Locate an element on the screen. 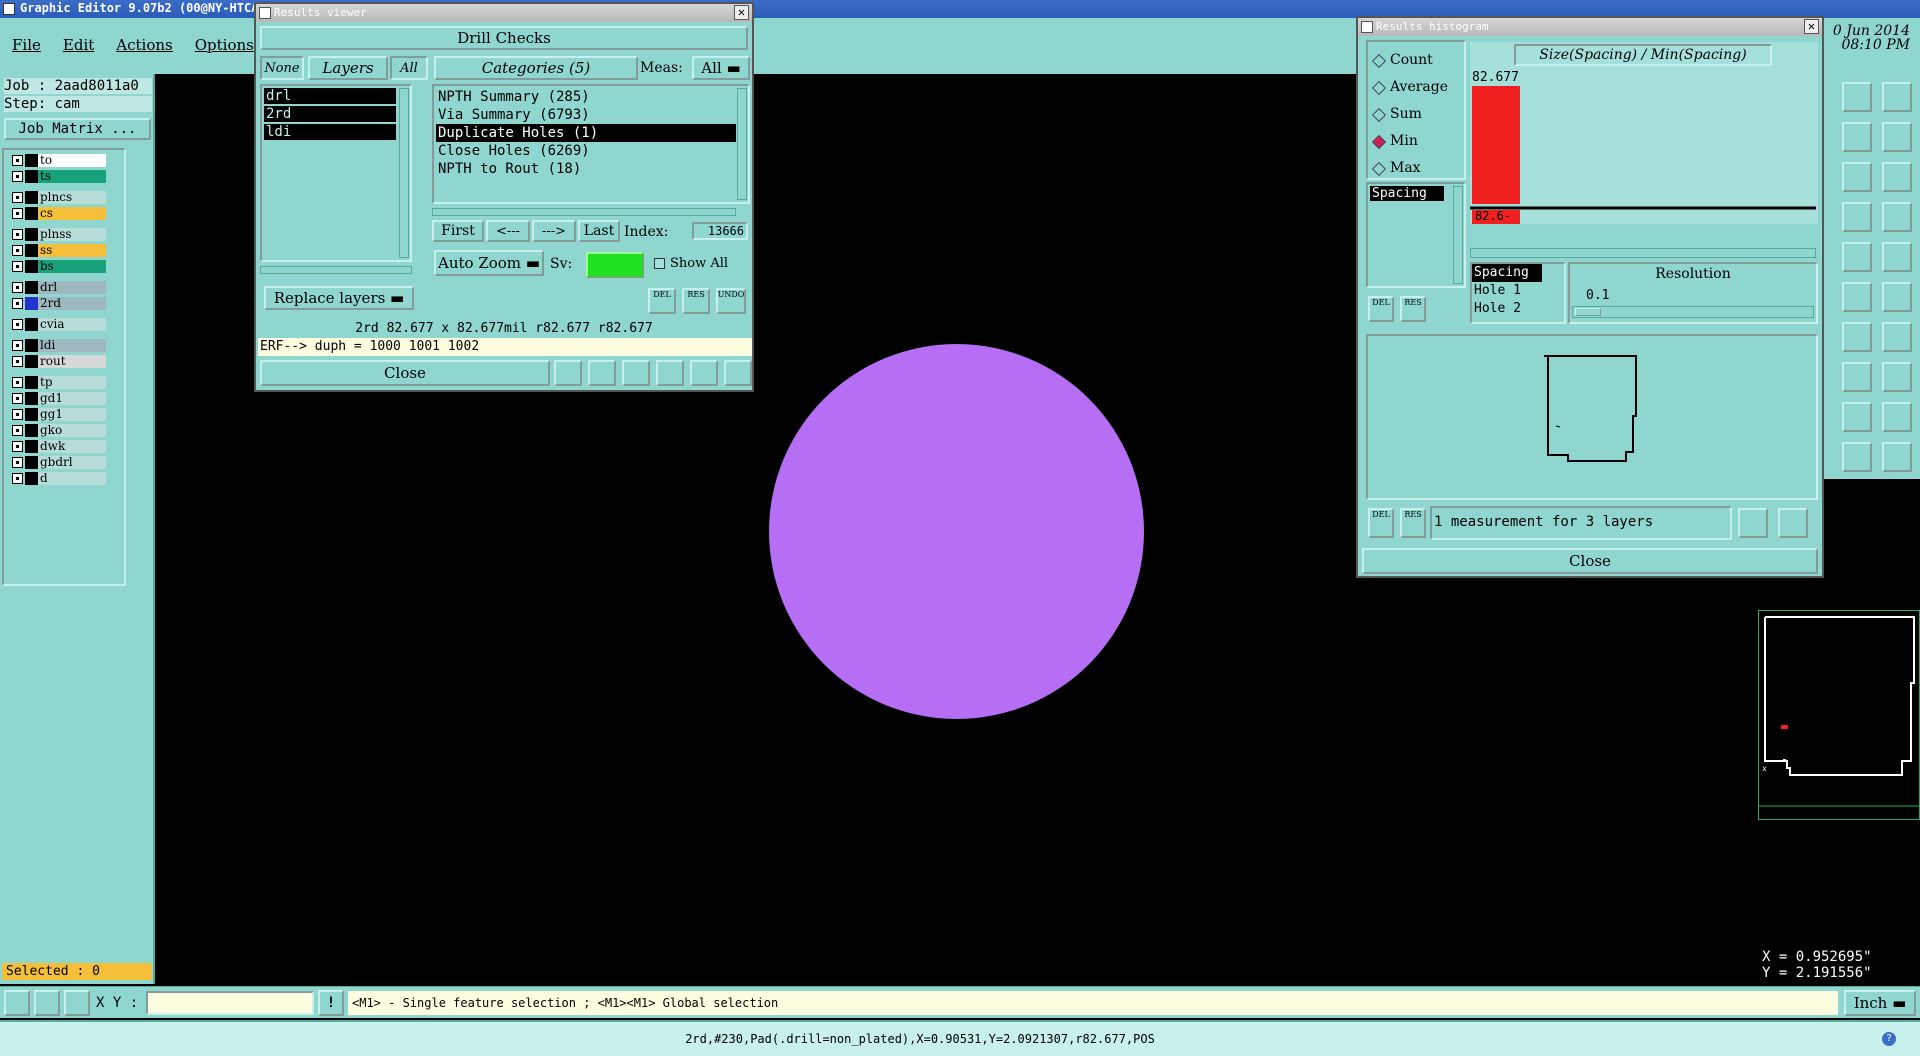 Image resolution: width=1920 pixels, height=1056 pixels. menu-file: File is located at coordinates (26, 45).